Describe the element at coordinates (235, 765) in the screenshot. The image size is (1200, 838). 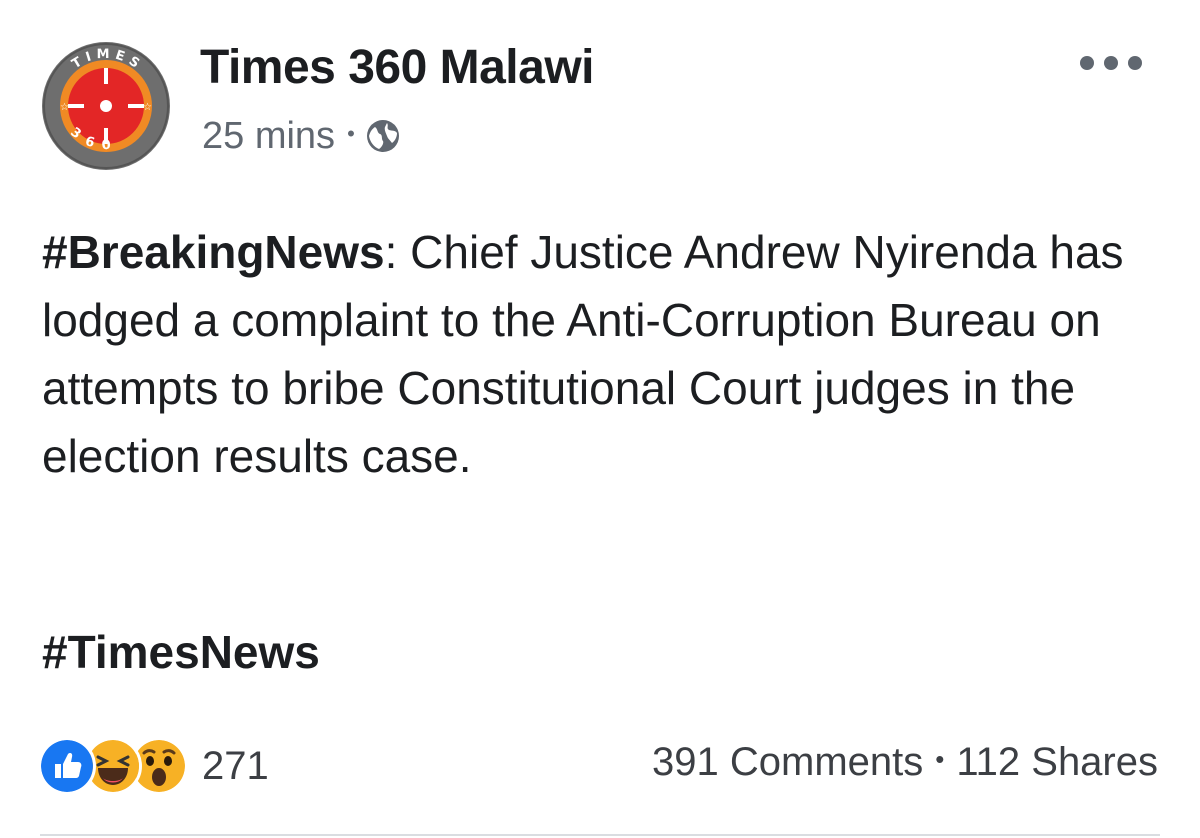
I see `reaction-count: 271` at that location.